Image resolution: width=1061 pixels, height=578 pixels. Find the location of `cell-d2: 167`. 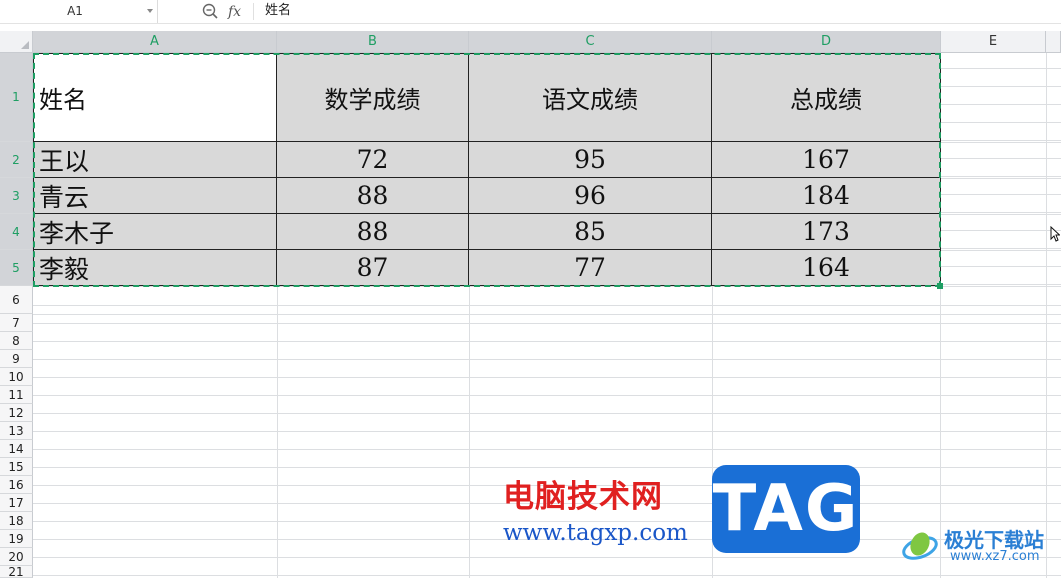

cell-d2: 167 is located at coordinates (826, 160).